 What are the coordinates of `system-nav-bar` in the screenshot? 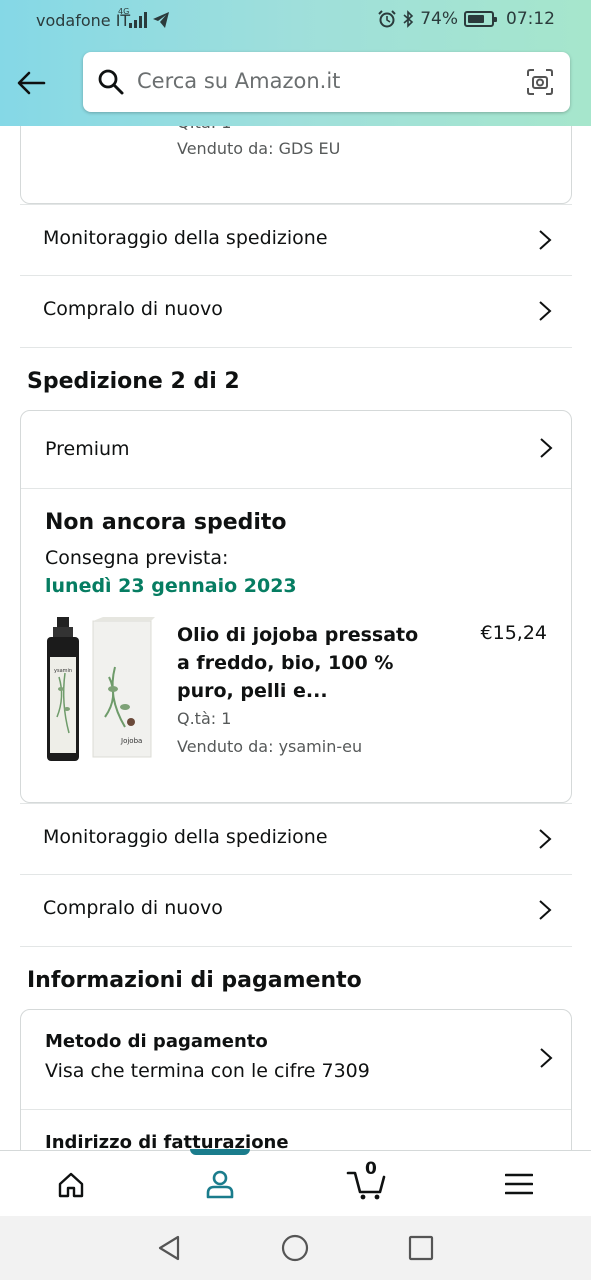 It's located at (295, 1248).